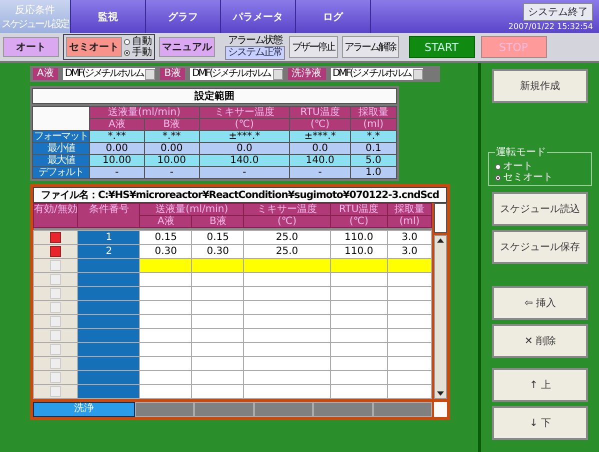 Image resolution: width=599 pixels, height=452 pixels. What do you see at coordinates (440, 393) in the screenshot?
I see `scroll-down-icon` at bounding box center [440, 393].